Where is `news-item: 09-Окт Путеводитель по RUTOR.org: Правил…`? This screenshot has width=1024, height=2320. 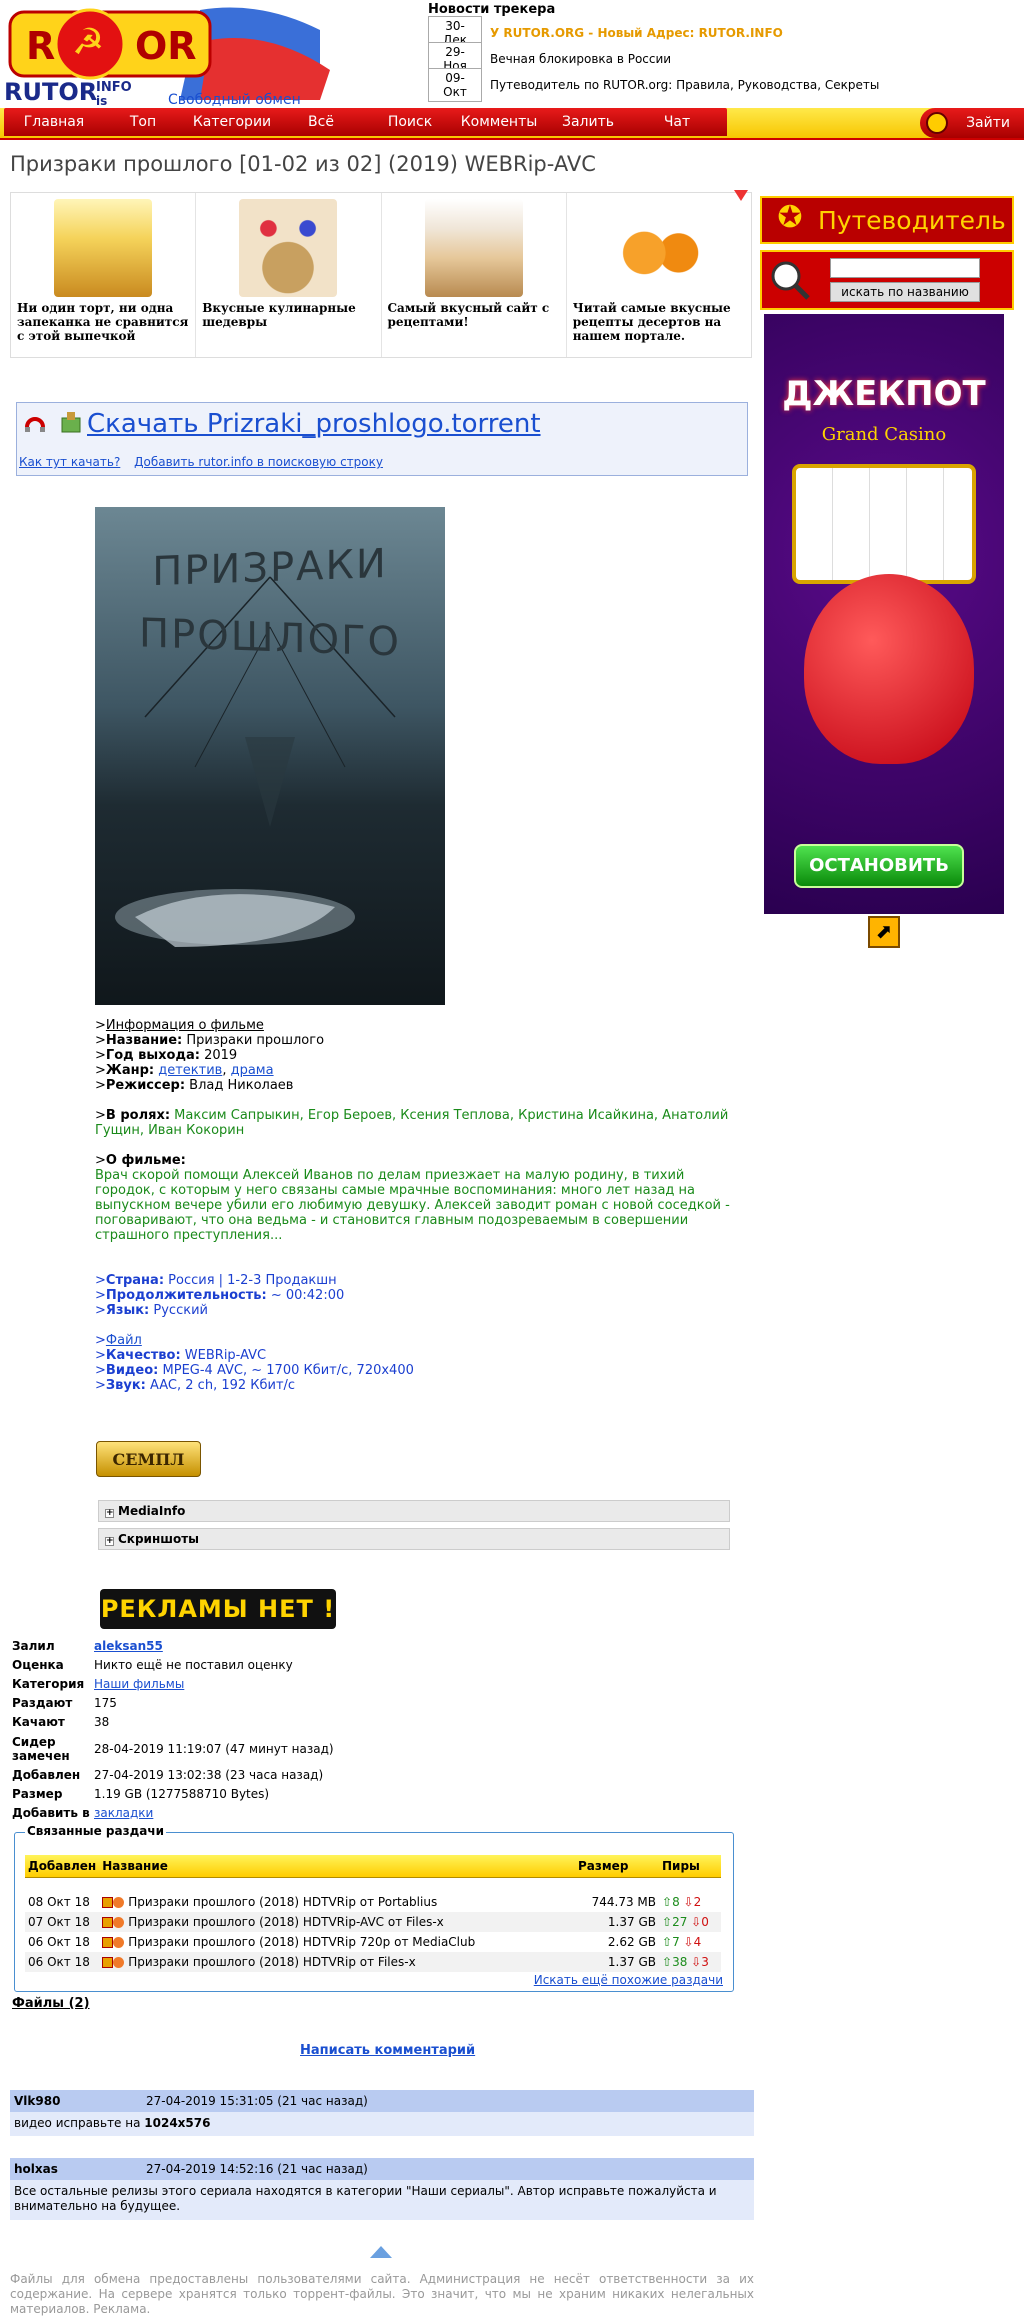
news-item: 09-Окт Путеводитель по RUTOR.org: Правил… is located at coordinates (726, 85).